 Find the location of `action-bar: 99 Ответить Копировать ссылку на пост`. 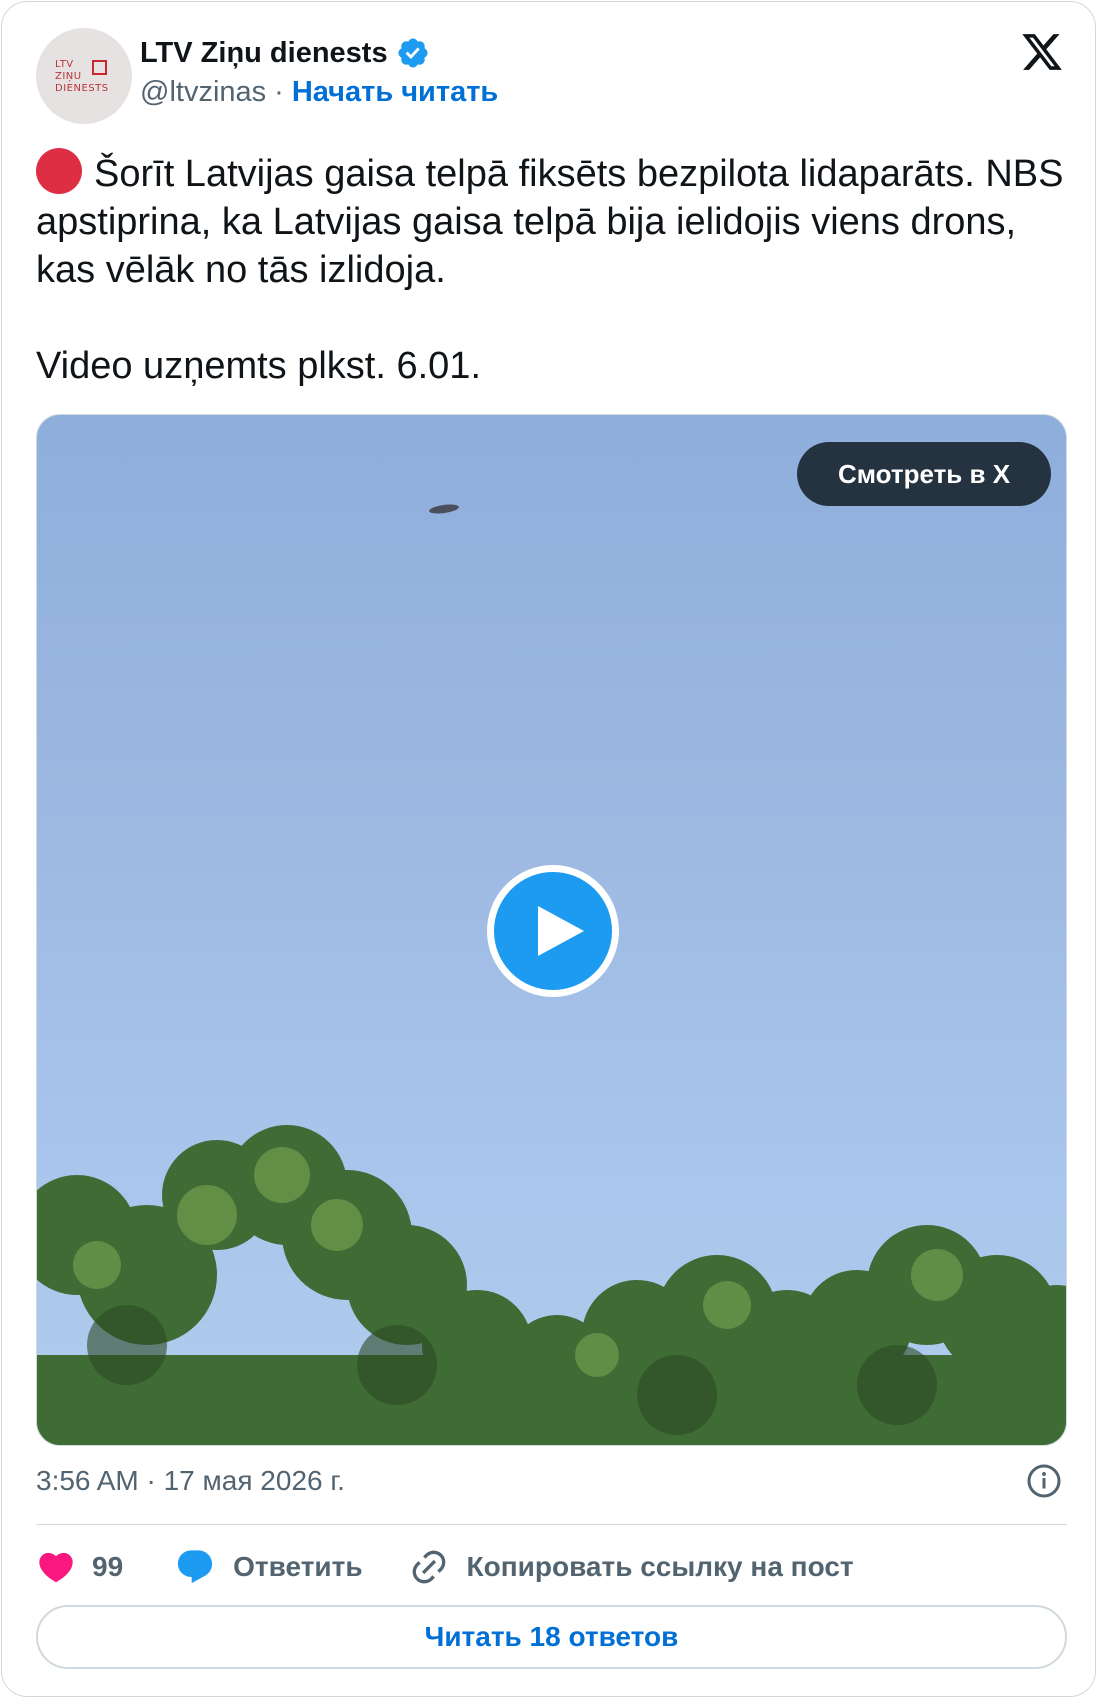

action-bar: 99 Ответить Копировать ссылку на пост is located at coordinates (445, 1567).